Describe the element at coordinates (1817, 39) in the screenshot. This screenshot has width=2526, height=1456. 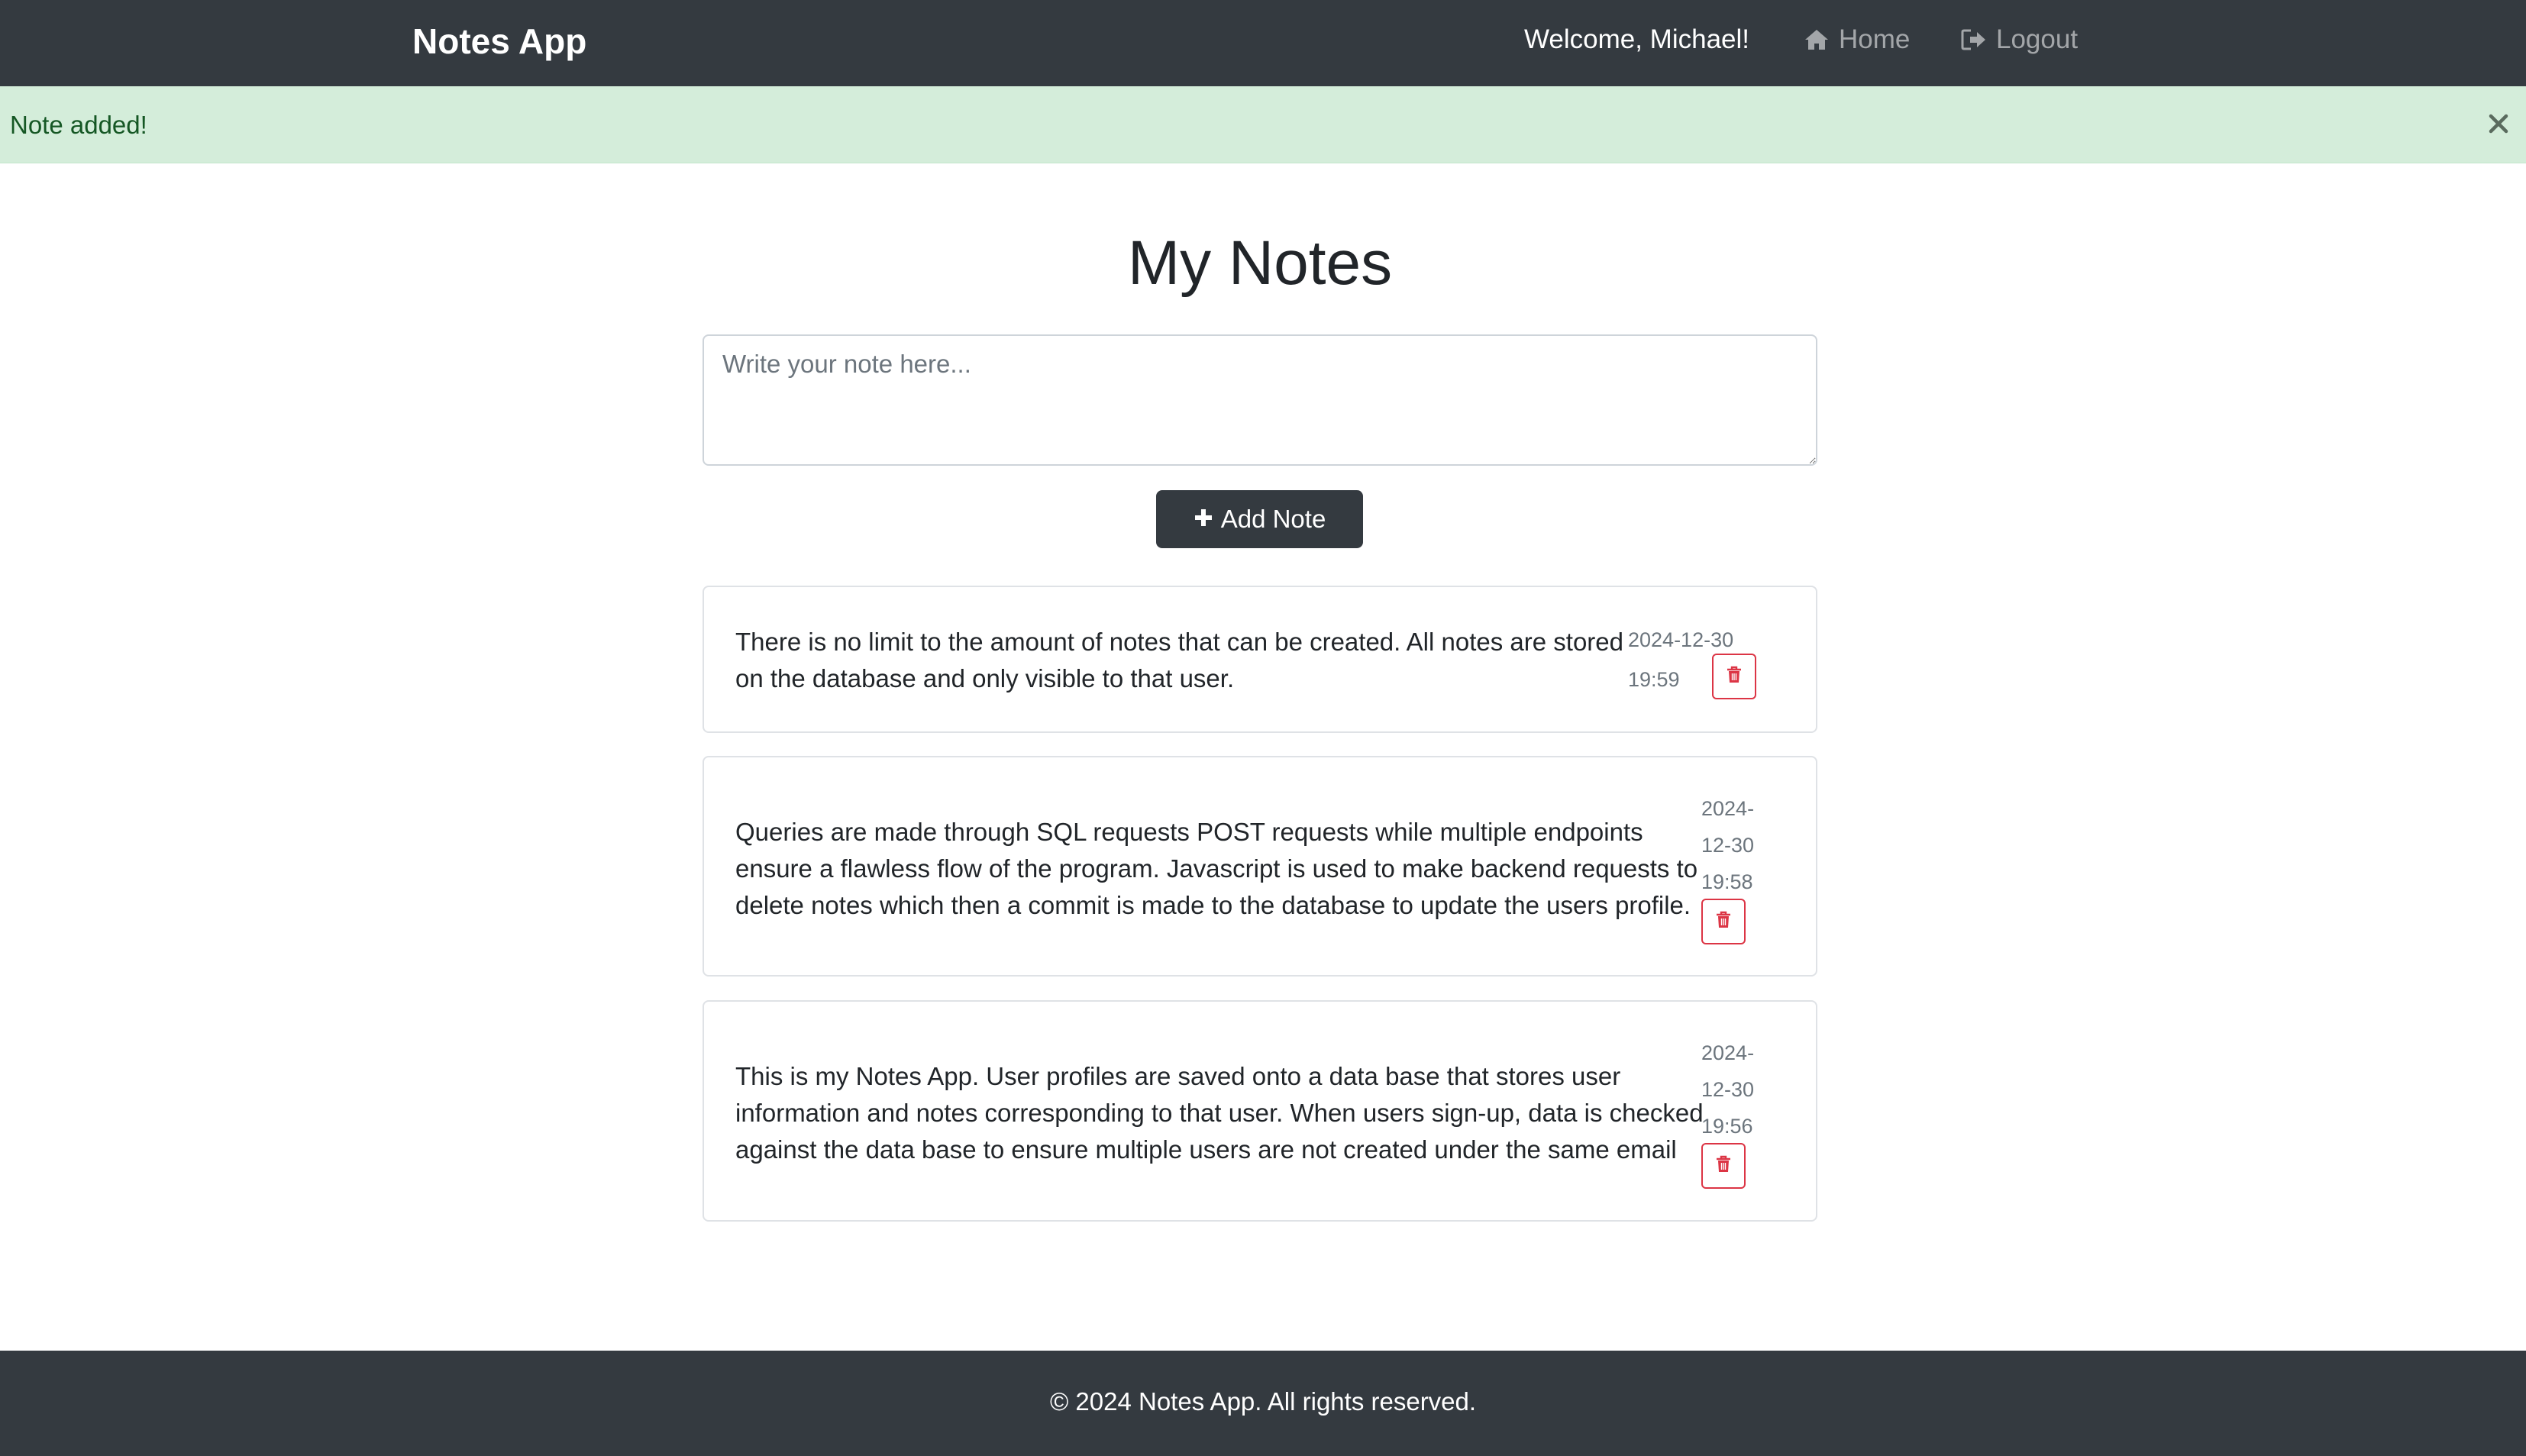
I see `home-icon` at that location.